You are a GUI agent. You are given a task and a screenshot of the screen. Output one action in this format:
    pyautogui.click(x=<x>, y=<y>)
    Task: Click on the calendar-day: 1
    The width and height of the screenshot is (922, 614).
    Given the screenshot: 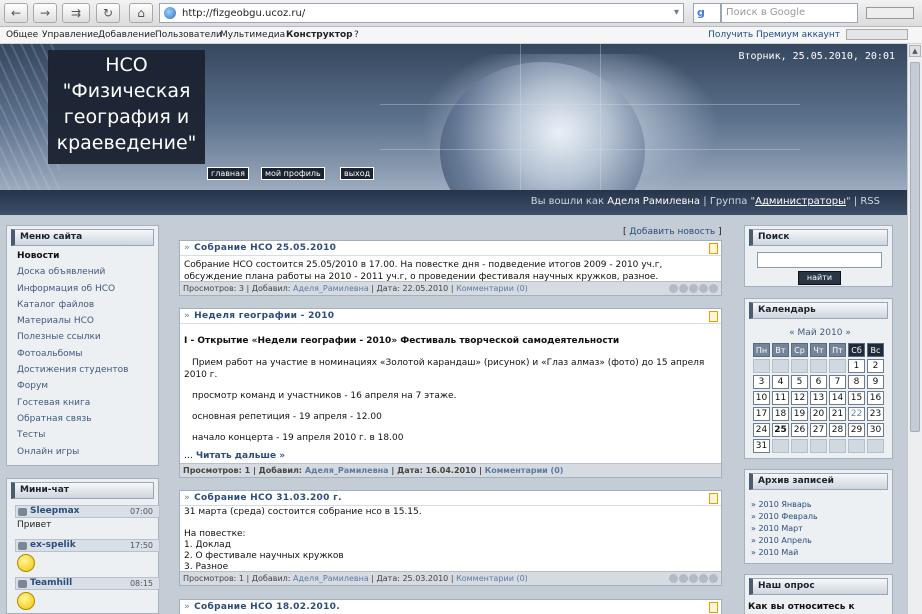 What is the action you would take?
    pyautogui.click(x=856, y=366)
    